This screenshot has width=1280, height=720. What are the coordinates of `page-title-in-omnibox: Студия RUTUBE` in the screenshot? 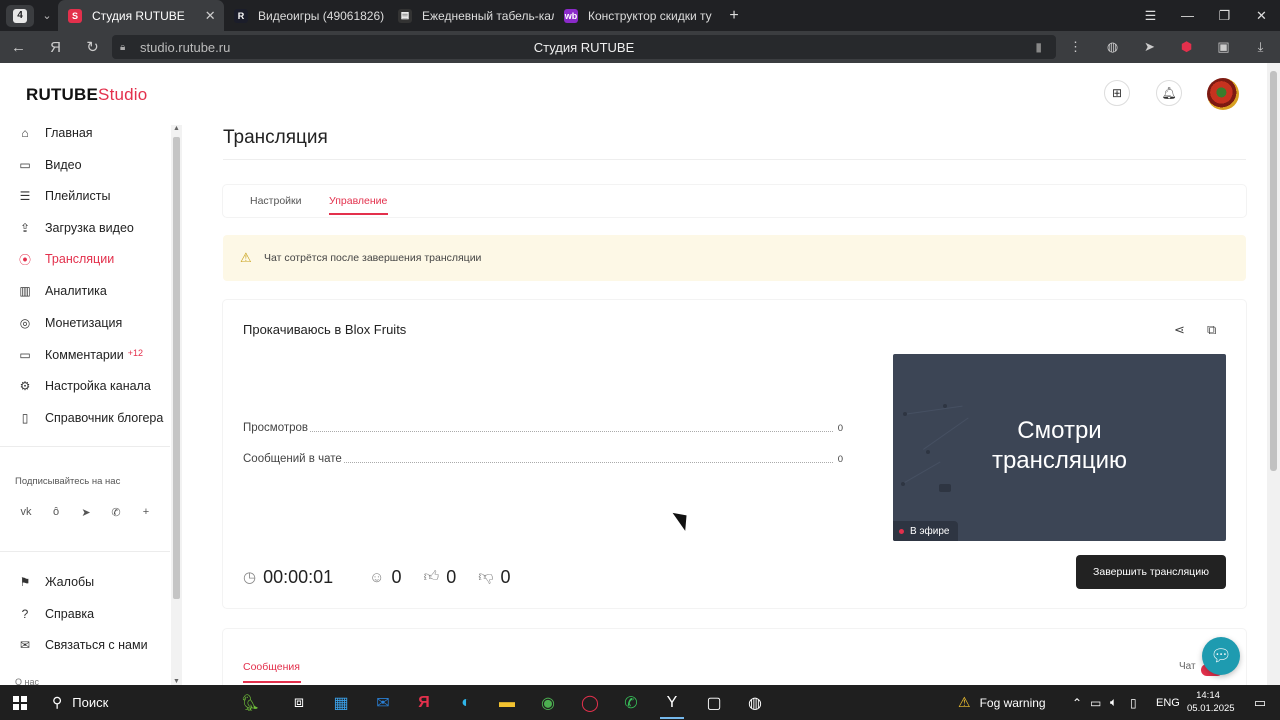 It's located at (584, 47).